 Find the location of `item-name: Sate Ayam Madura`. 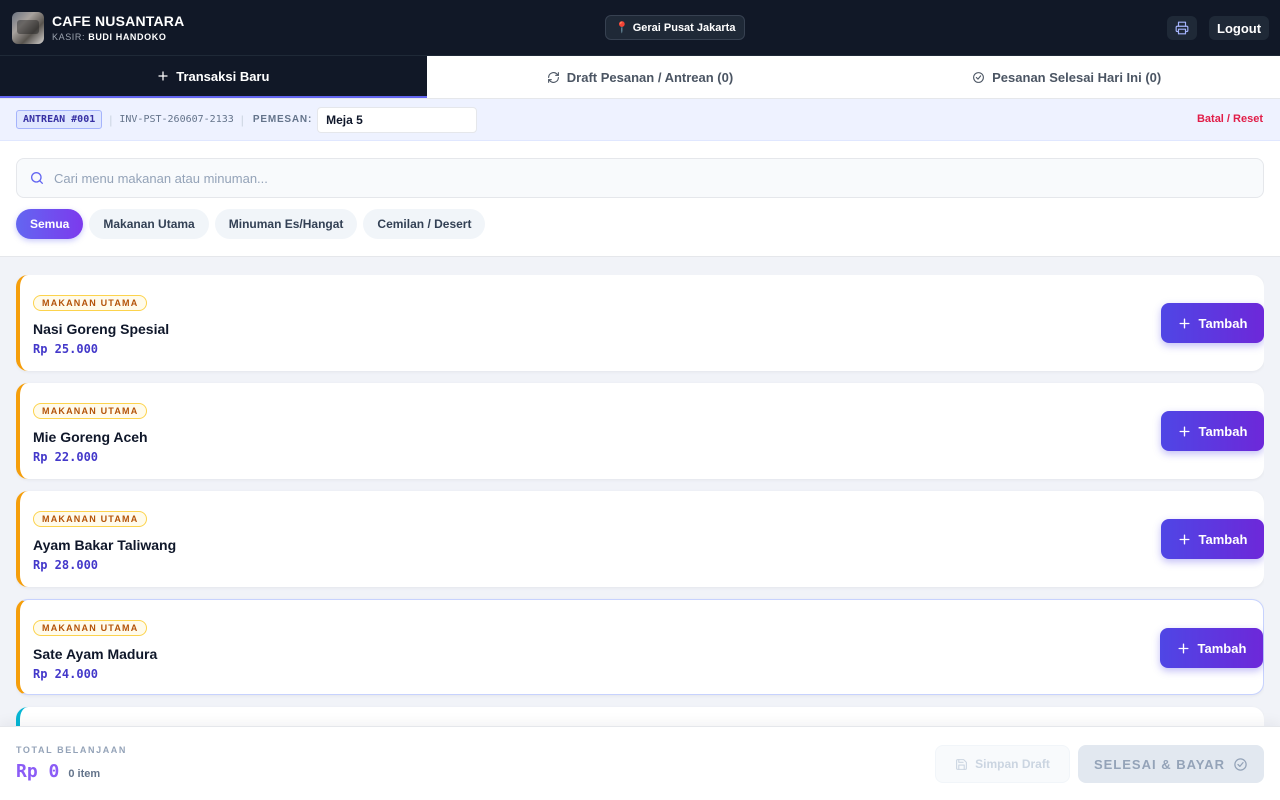

item-name: Sate Ayam Madura is located at coordinates (95, 654).